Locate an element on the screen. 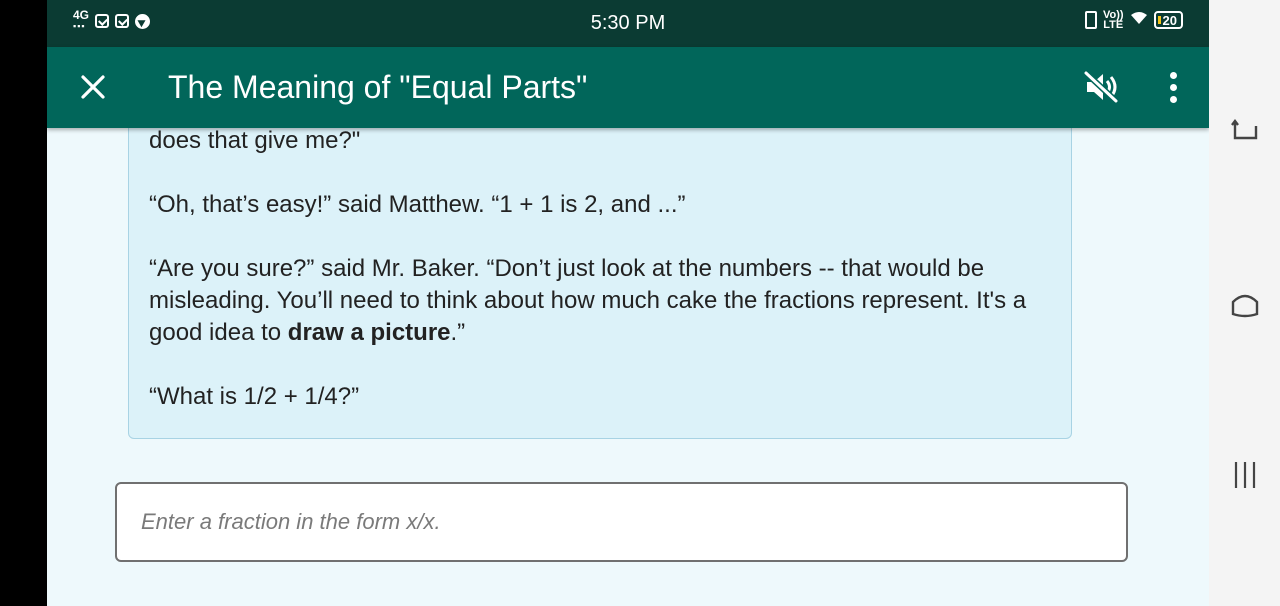  close-button is located at coordinates (93, 87).